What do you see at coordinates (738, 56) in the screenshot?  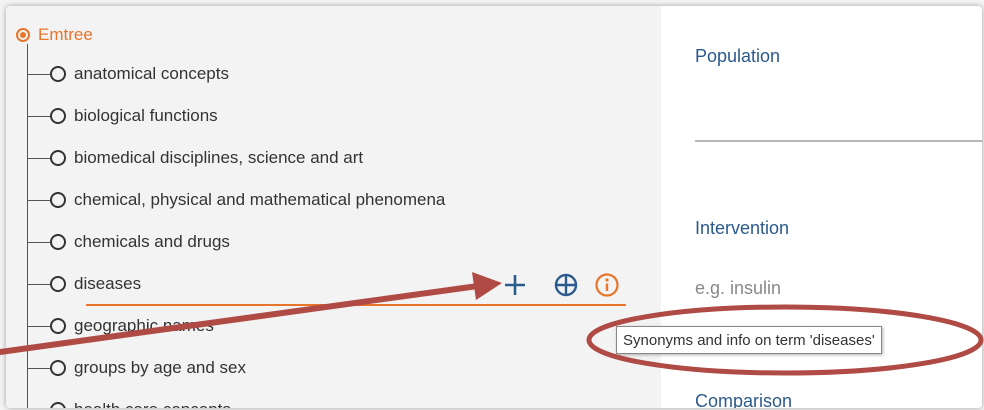 I see `population-label: Population` at bounding box center [738, 56].